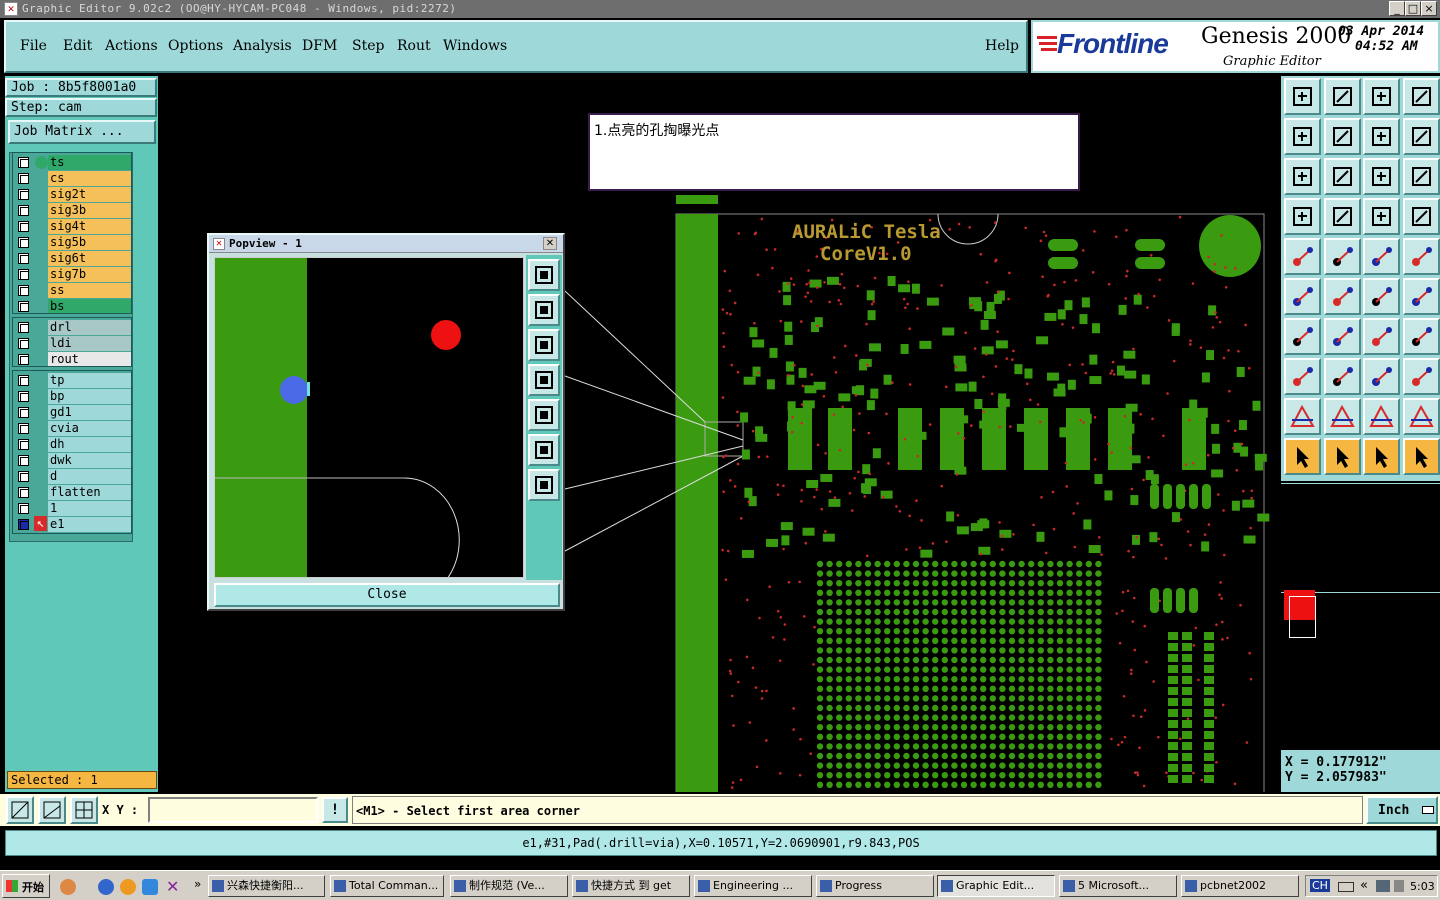 The image size is (1440, 900). I want to click on xy-input, so click(233, 810).